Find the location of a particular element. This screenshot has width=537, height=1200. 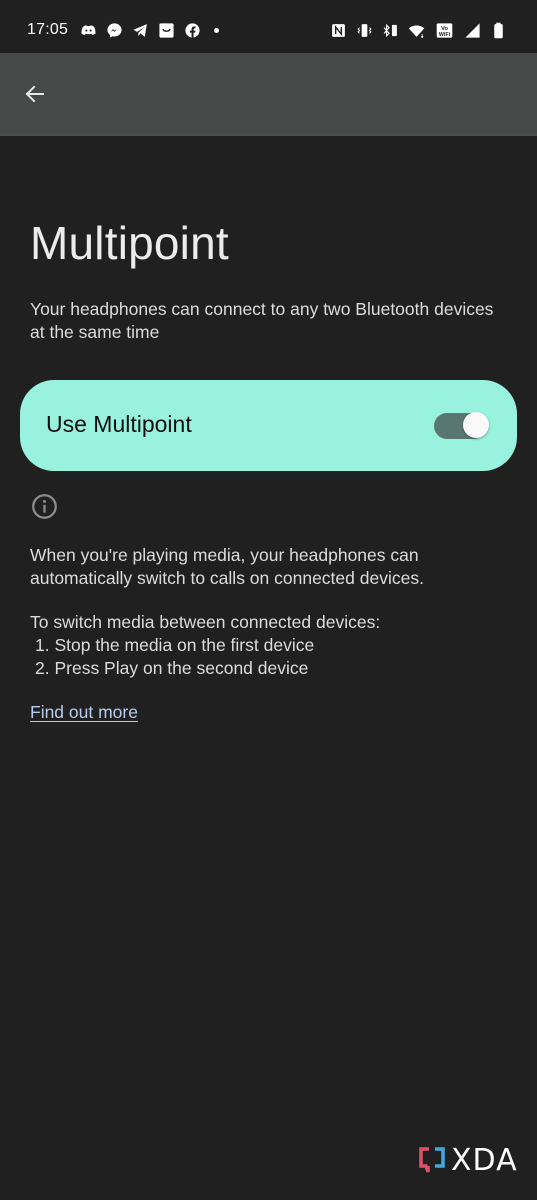

vowifi-icon: Vo WiFi is located at coordinates (444, 30).